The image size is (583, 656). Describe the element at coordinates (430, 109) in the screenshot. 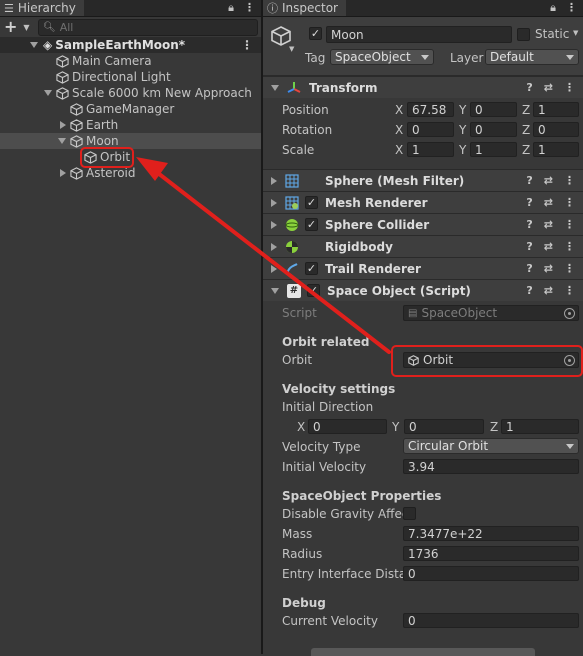

I see `position-x-input: 67.58` at that location.